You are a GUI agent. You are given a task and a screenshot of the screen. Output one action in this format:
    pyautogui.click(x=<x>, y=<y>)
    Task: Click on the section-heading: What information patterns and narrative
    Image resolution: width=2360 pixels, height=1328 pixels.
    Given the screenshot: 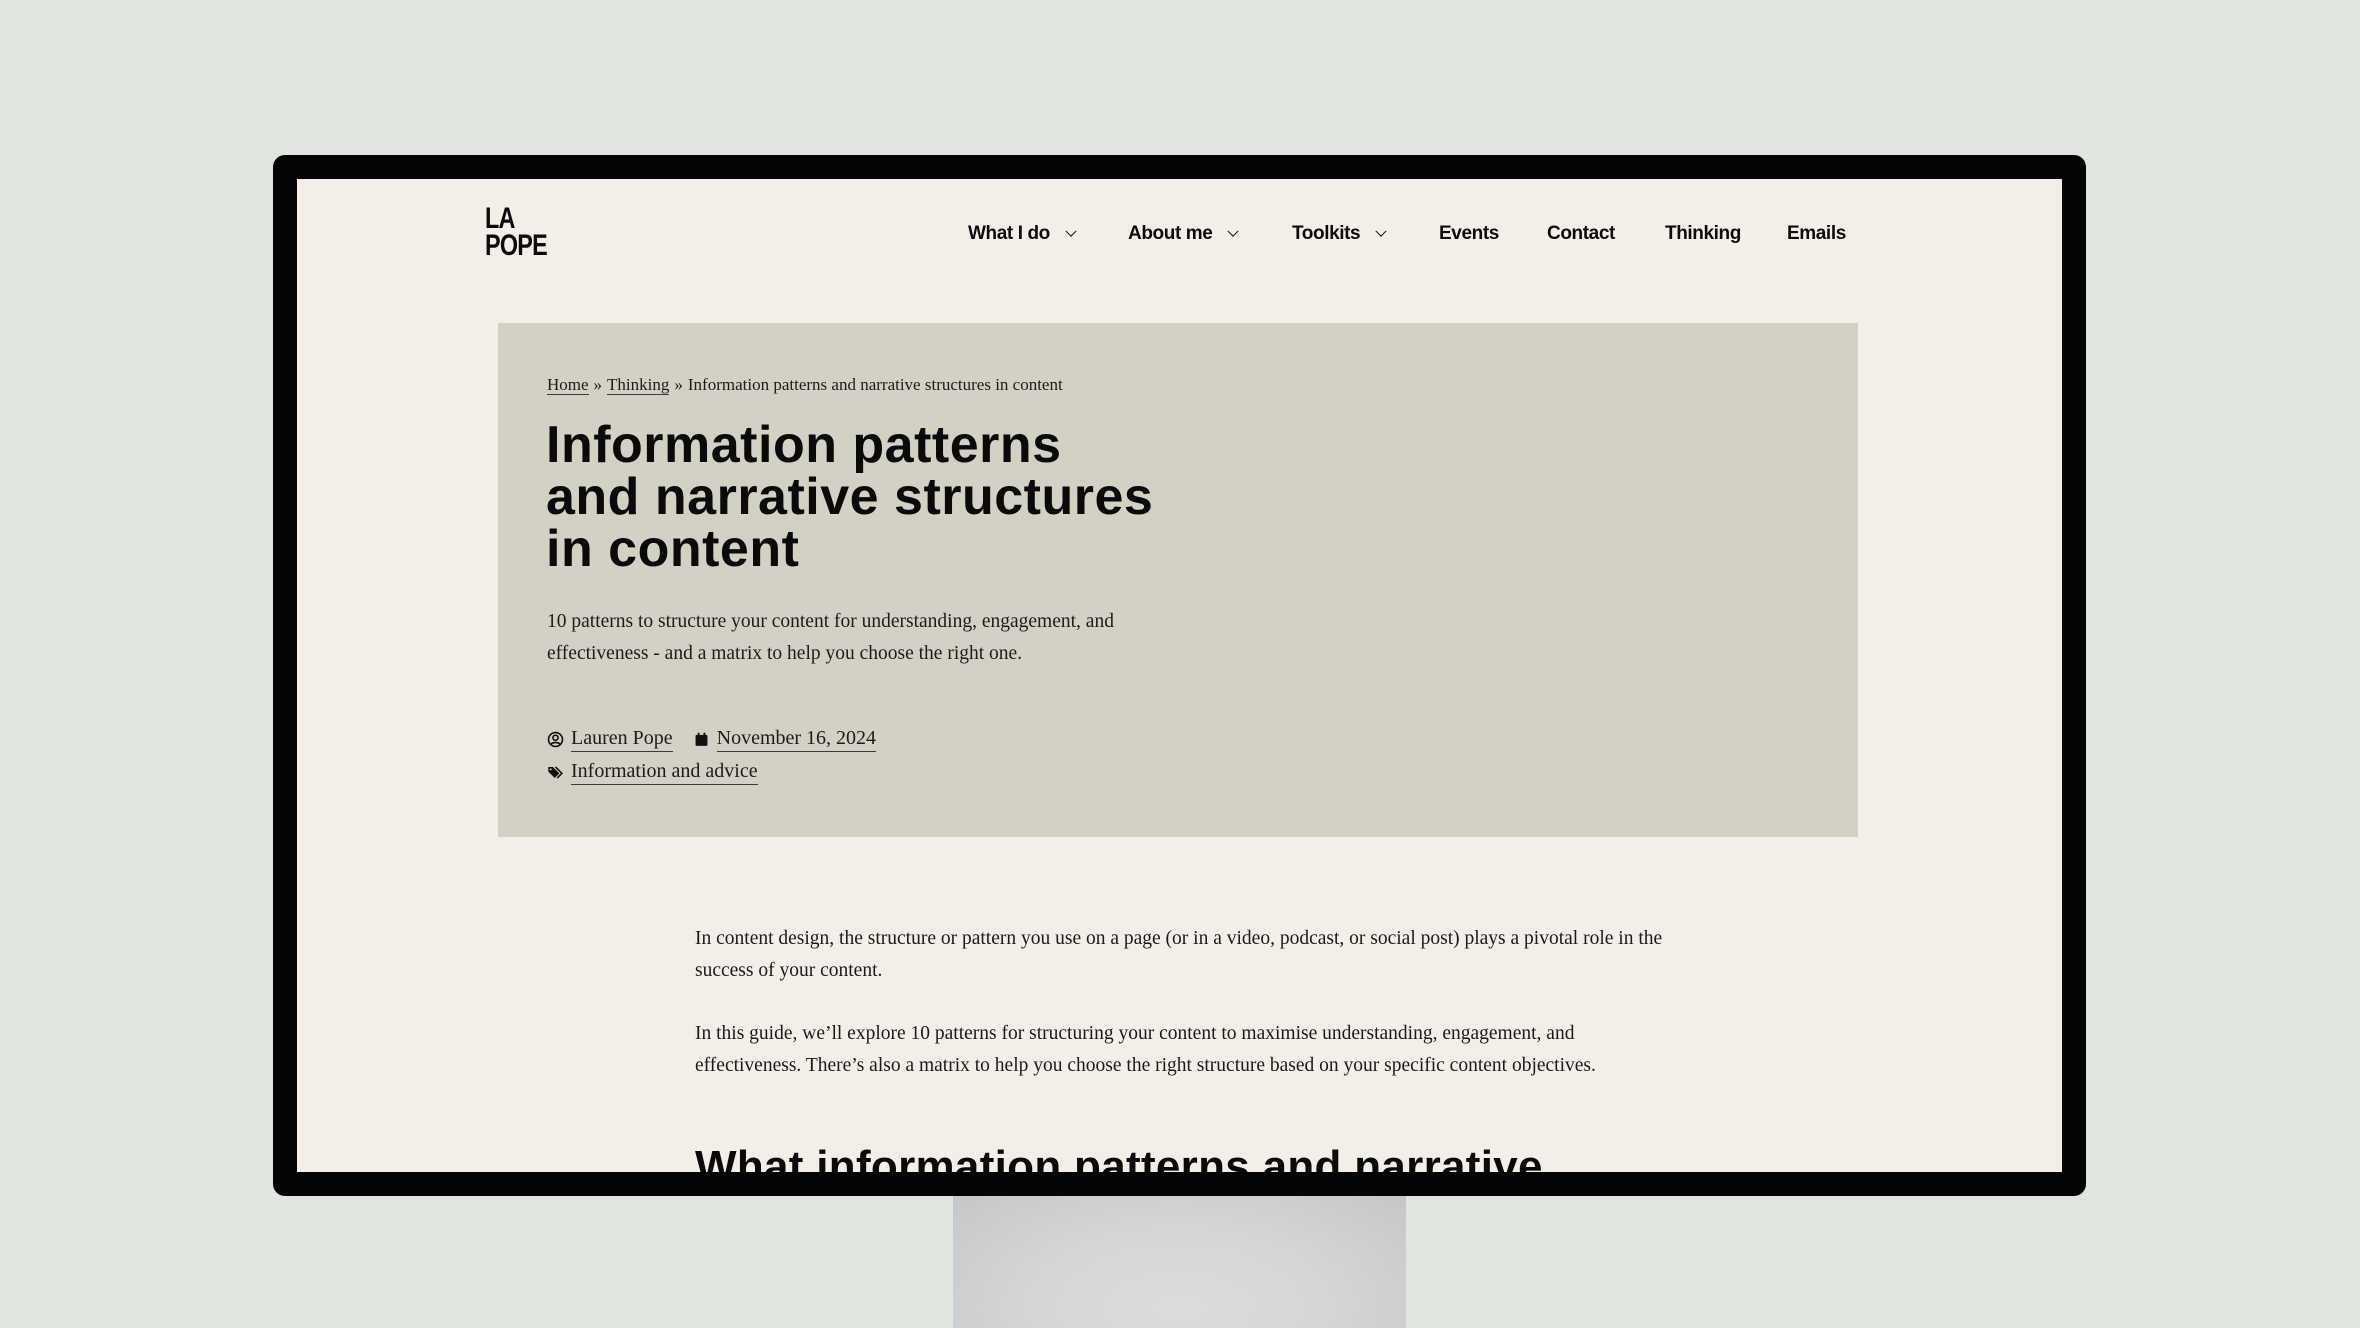 What is the action you would take?
    pyautogui.click(x=1119, y=1157)
    